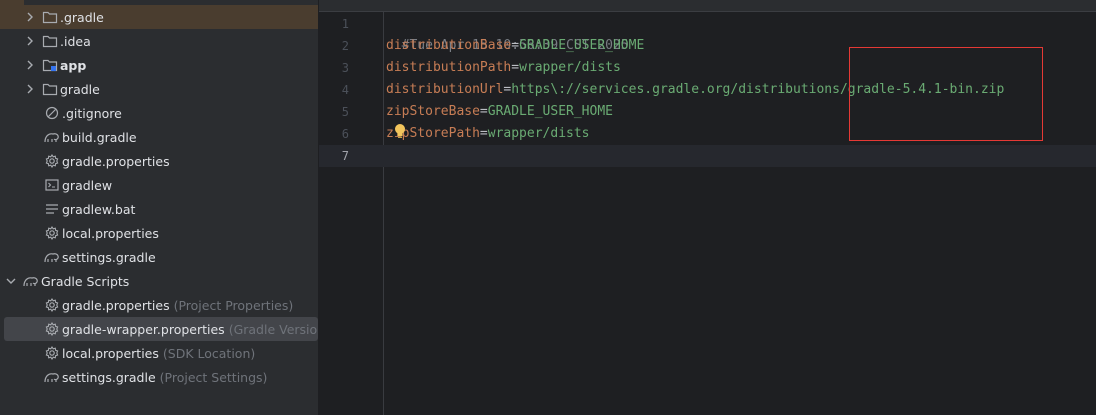  What do you see at coordinates (73, 65) in the screenshot?
I see `tree-item-label: app` at bounding box center [73, 65].